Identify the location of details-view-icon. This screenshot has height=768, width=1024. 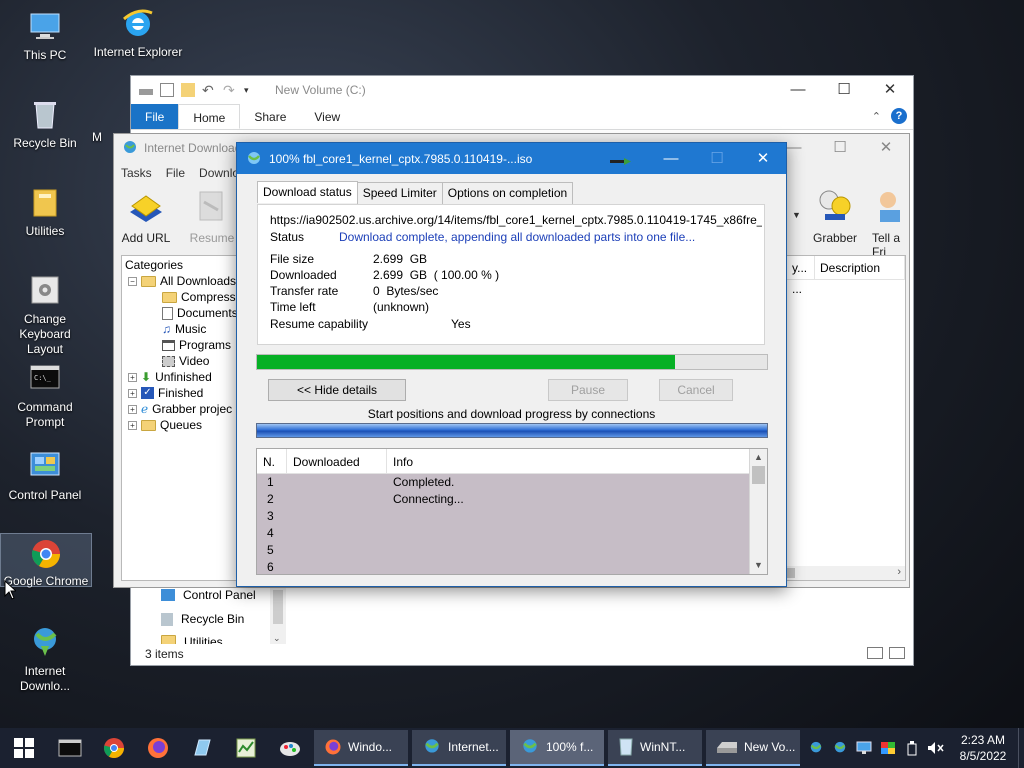
(875, 653).